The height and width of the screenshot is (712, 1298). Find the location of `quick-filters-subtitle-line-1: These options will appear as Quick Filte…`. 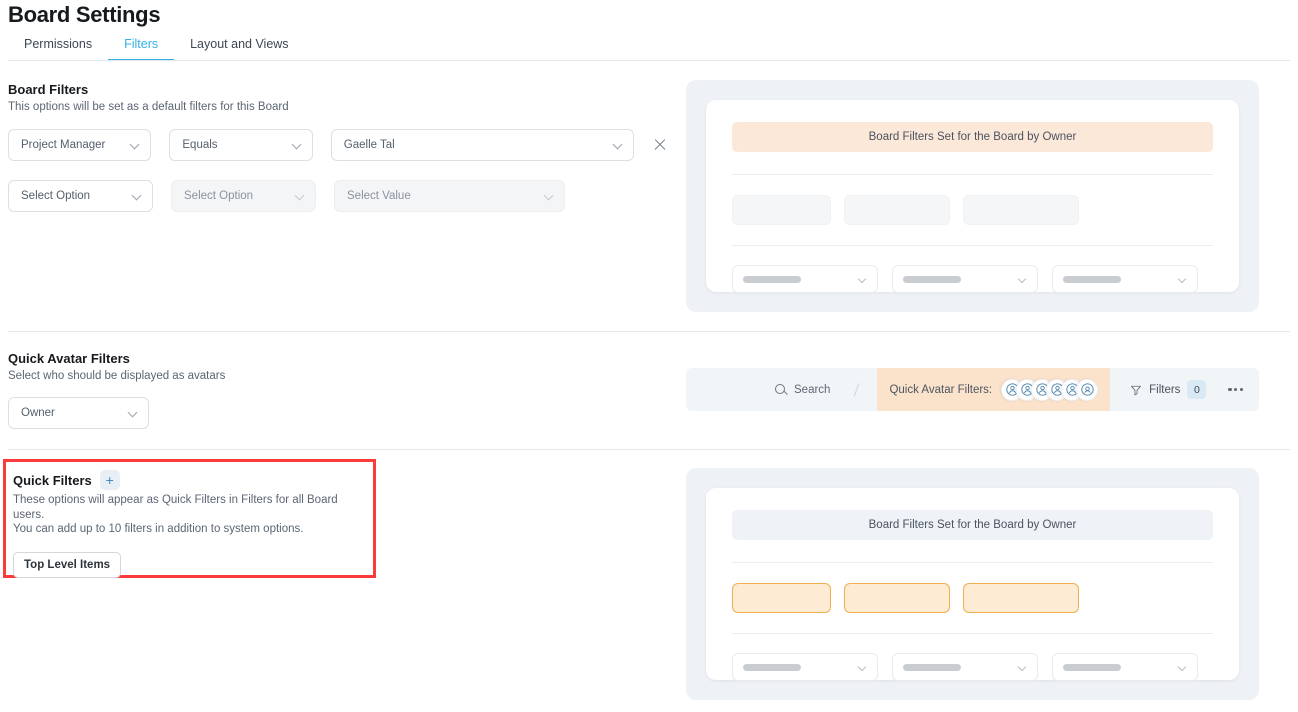

quick-filters-subtitle-line-1: These options will appear as Quick Filte… is located at coordinates (175, 507).